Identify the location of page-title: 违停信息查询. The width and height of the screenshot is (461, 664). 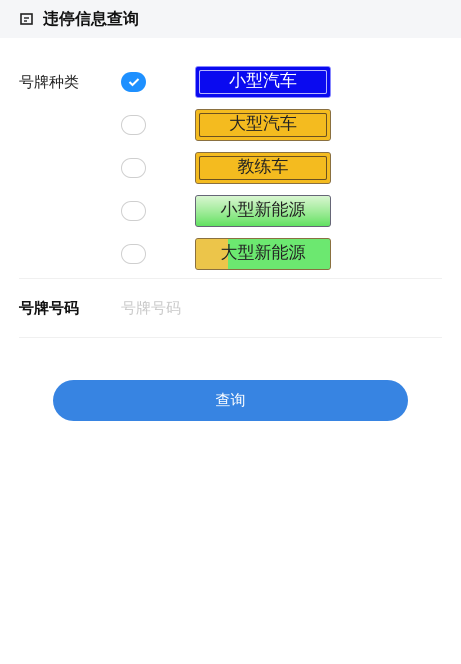
(91, 19).